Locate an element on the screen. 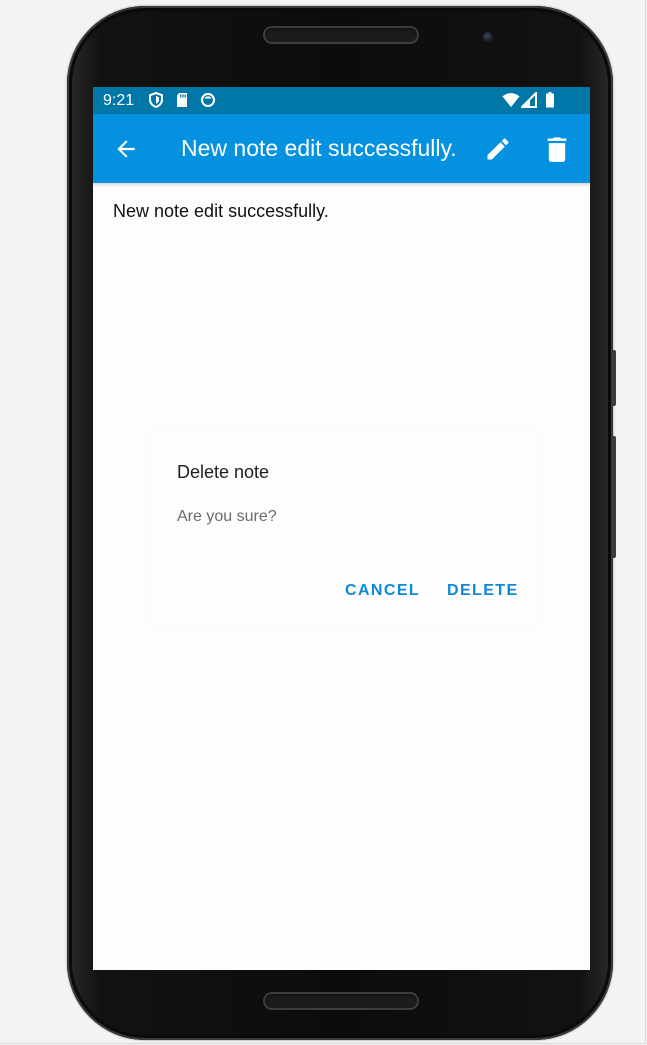  wifi-icon is located at coordinates (511, 100).